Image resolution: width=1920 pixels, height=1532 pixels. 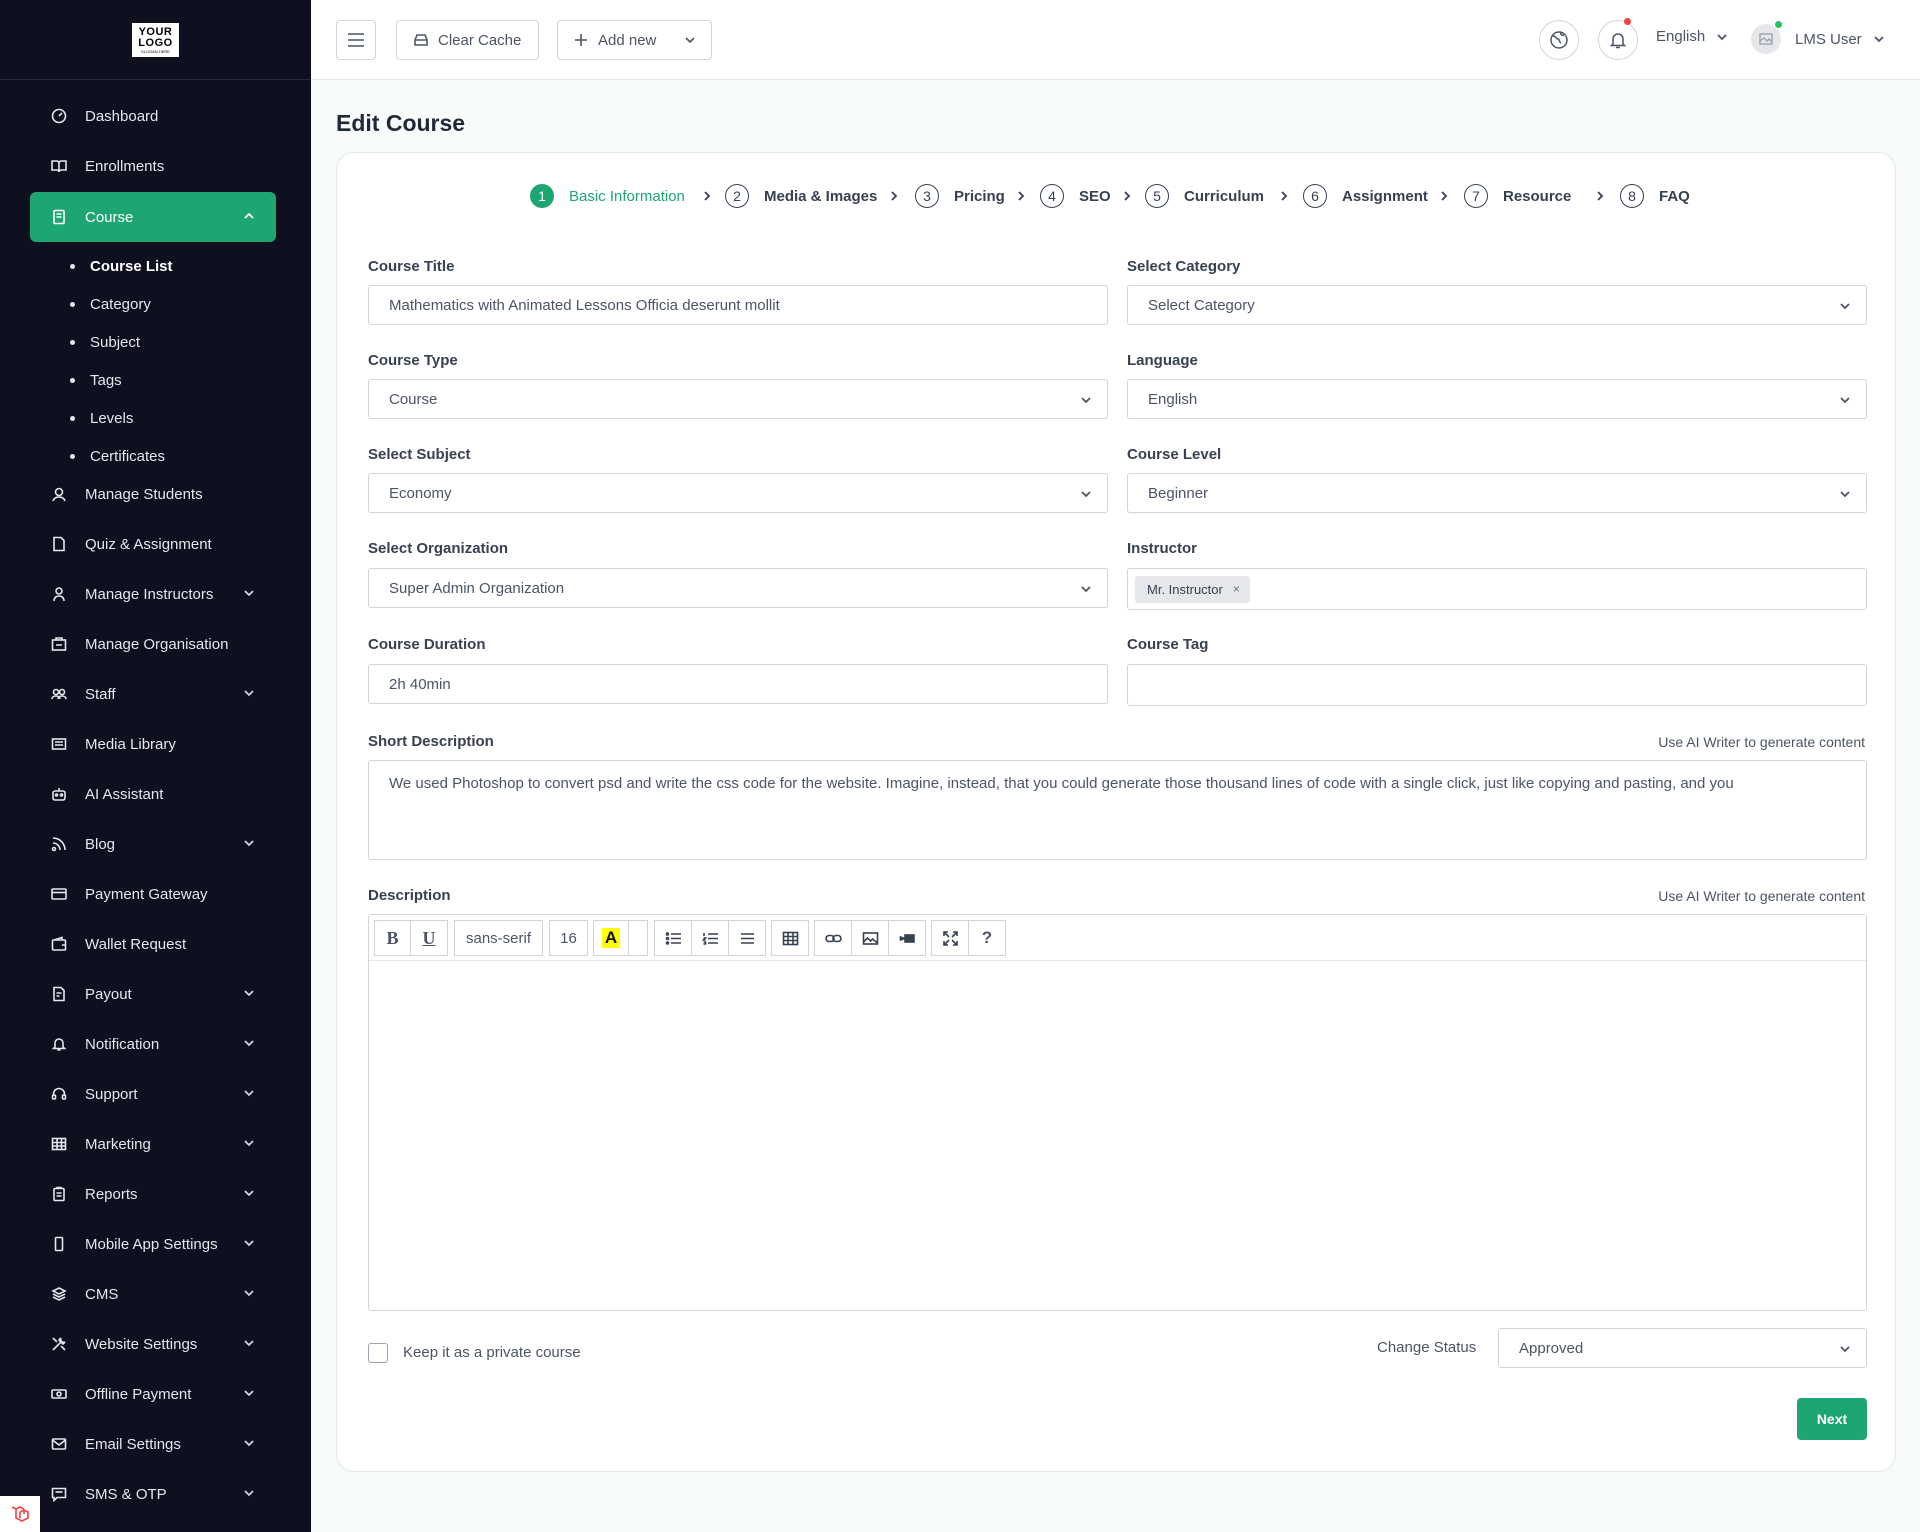 What do you see at coordinates (153, 1494) in the screenshot?
I see `sidebar-item-sms-otp: SMS & OTP` at bounding box center [153, 1494].